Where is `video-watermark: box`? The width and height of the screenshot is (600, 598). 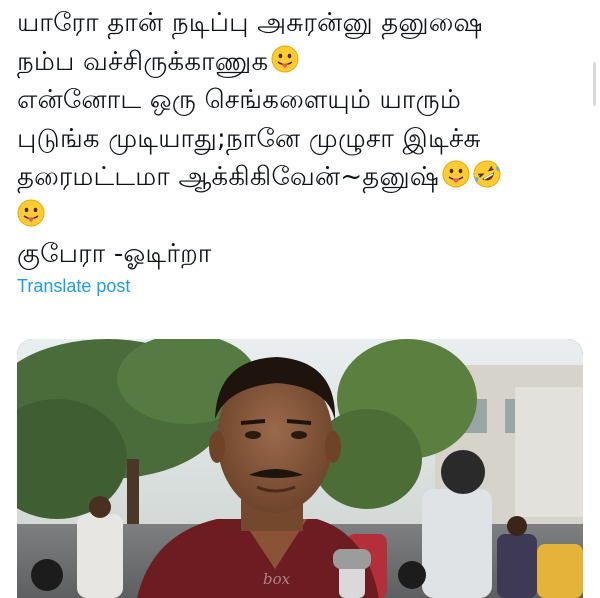
video-watermark: box is located at coordinates (277, 579).